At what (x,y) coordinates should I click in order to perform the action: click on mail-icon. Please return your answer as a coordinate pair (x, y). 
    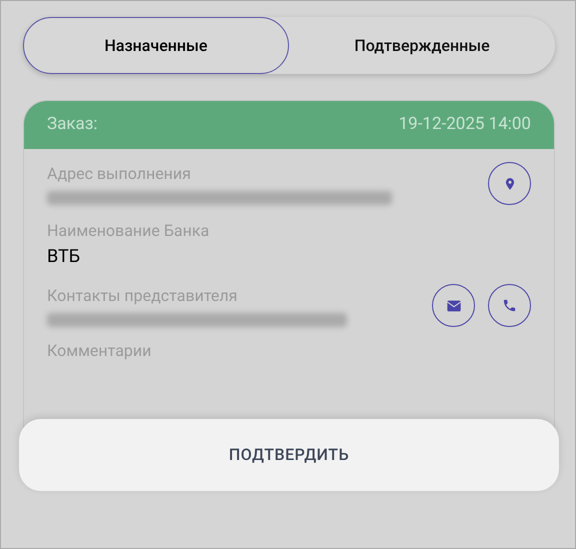
    Looking at the image, I should click on (453, 306).